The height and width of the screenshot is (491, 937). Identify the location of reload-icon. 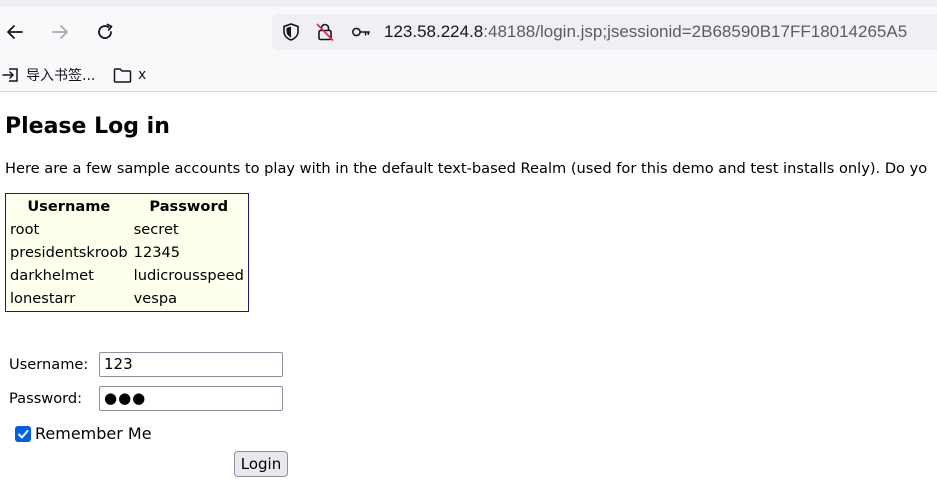
(105, 31).